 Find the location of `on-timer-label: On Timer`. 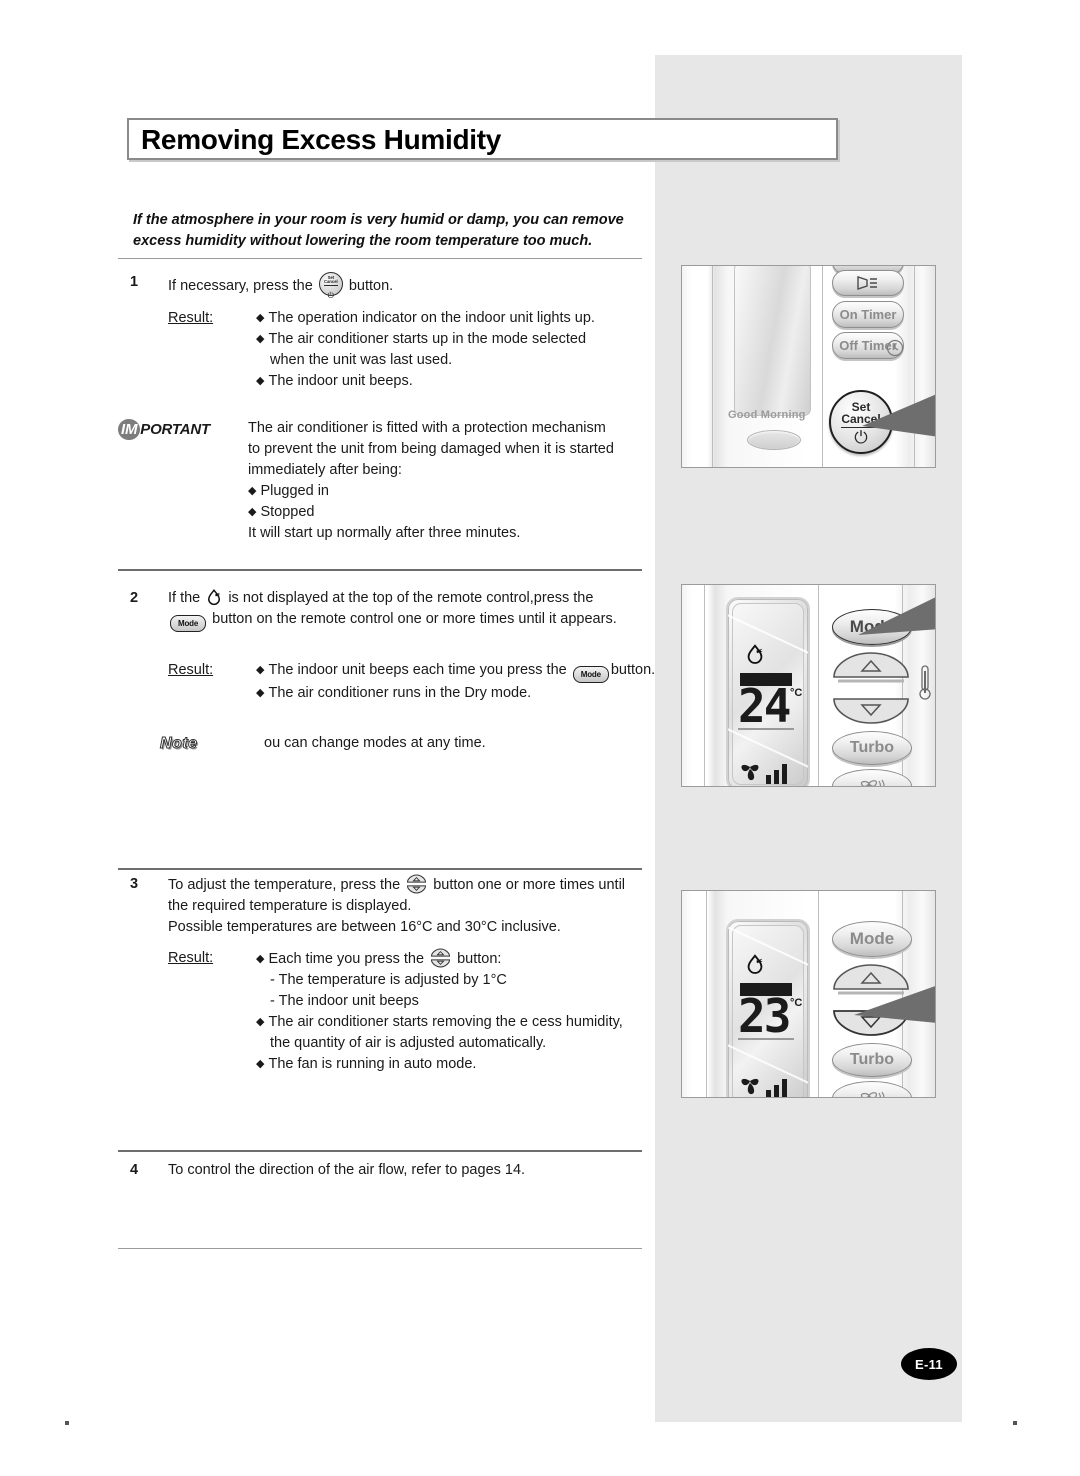

on-timer-label: On Timer is located at coordinates (868, 314).